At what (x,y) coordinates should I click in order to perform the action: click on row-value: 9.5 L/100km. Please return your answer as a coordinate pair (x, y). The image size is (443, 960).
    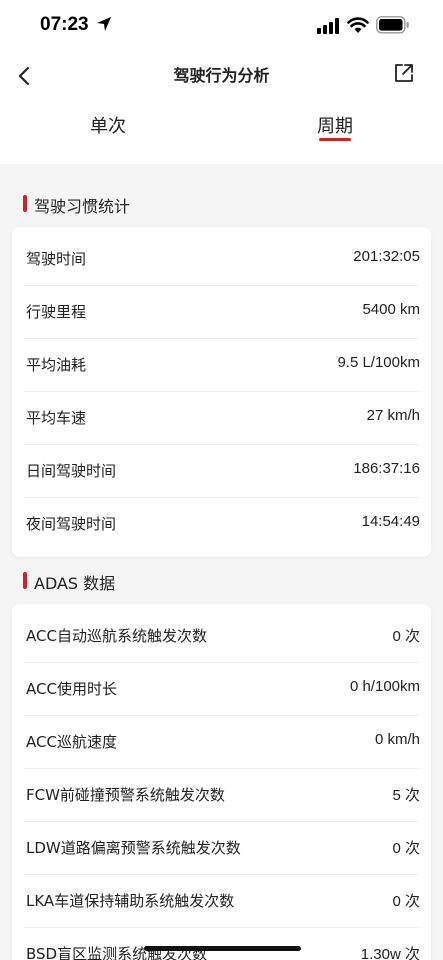
    Looking at the image, I should click on (378, 362).